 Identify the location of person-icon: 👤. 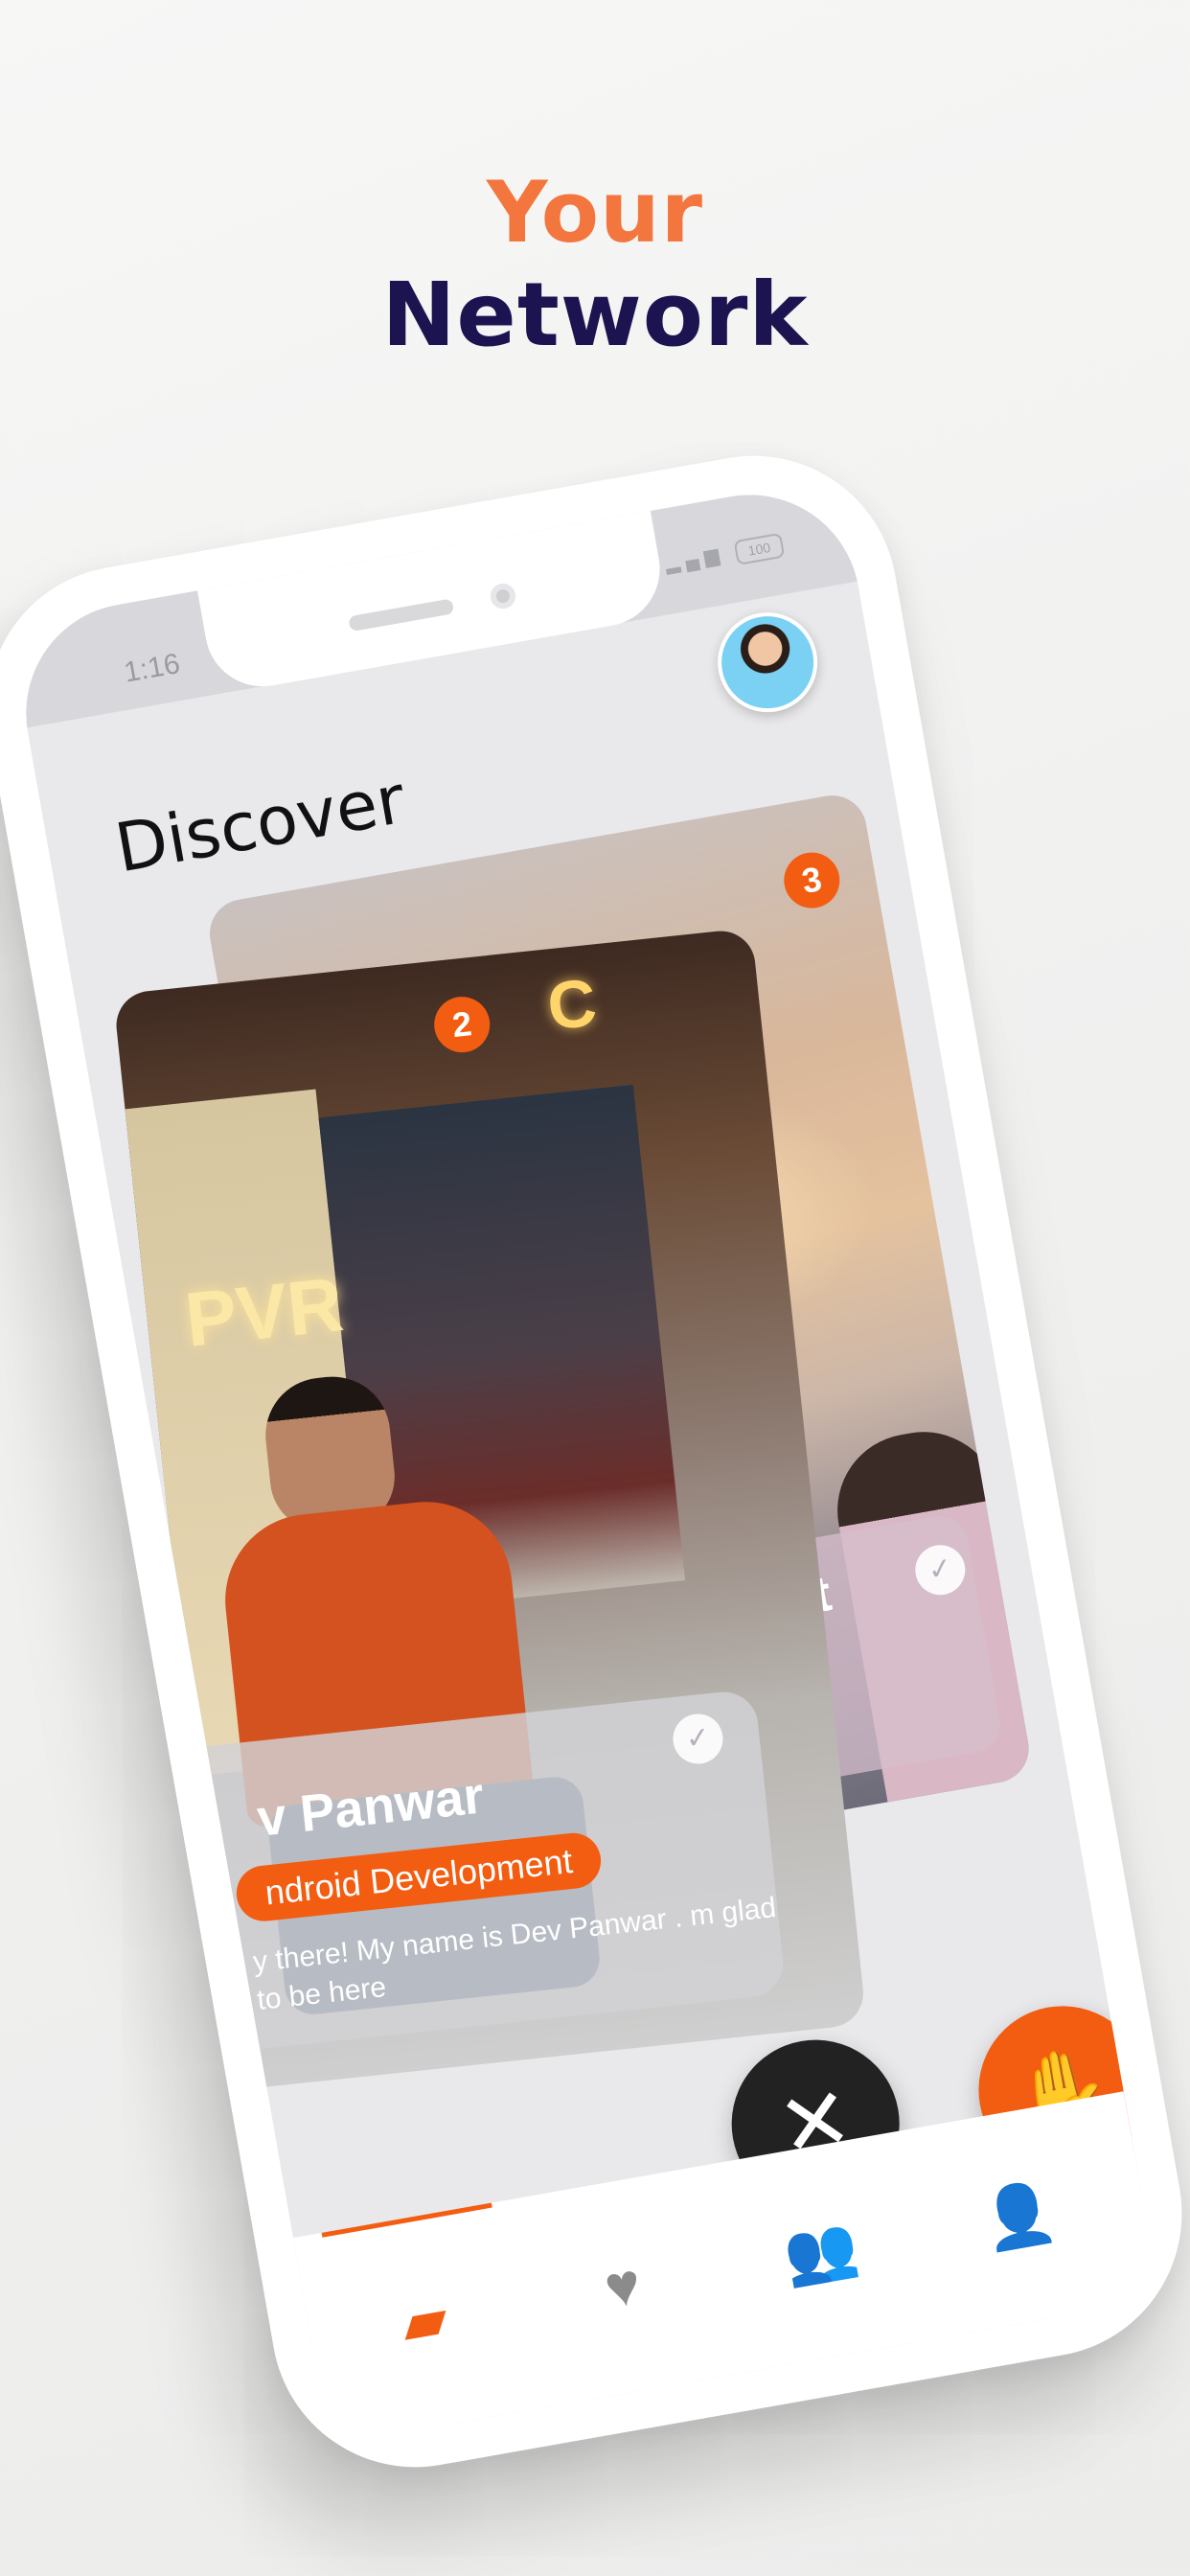
(1019, 2216).